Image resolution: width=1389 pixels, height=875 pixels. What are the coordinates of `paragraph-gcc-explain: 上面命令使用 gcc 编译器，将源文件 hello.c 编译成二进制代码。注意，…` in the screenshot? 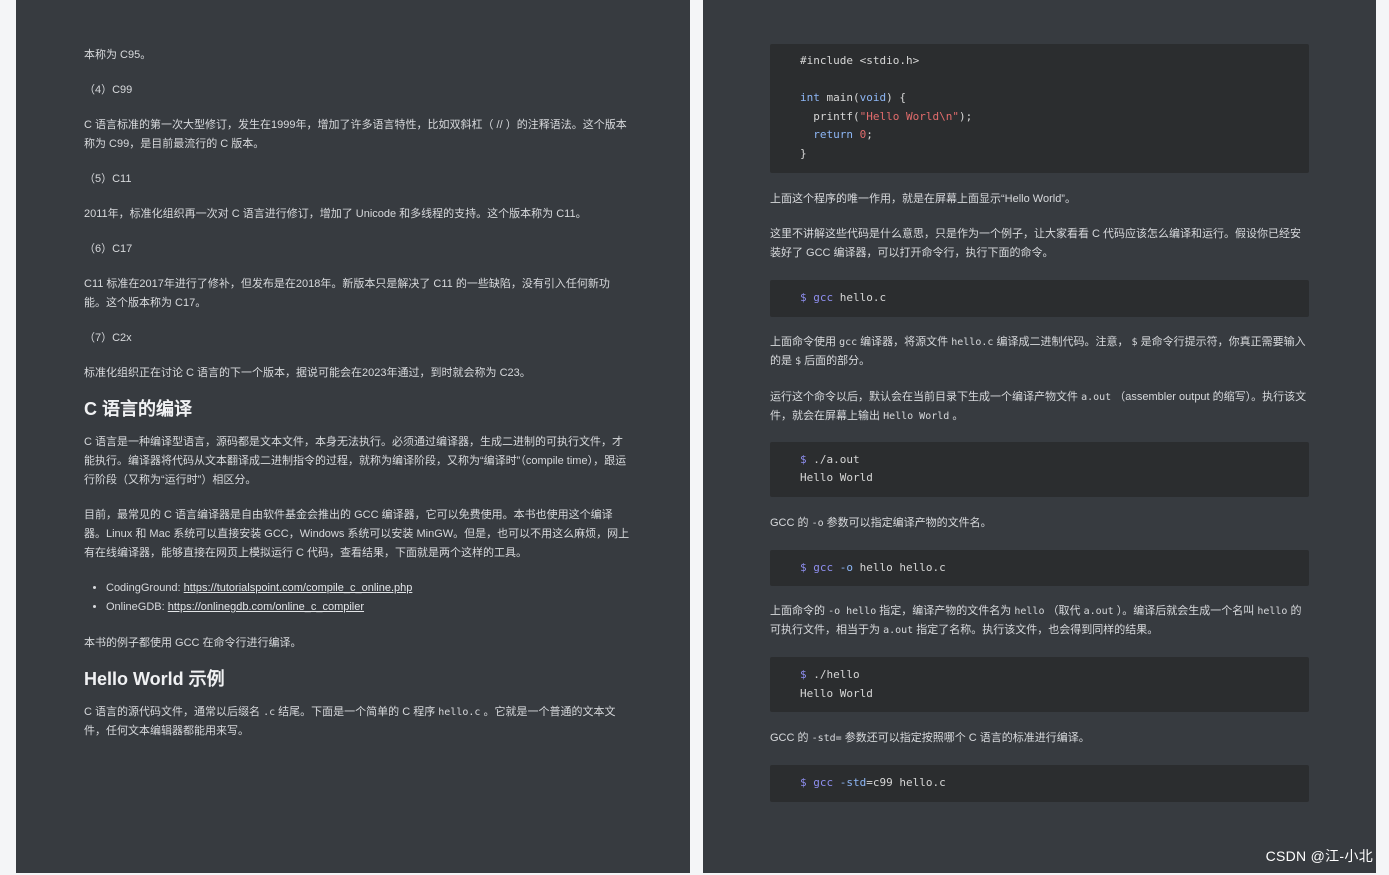 It's located at (1039, 352).